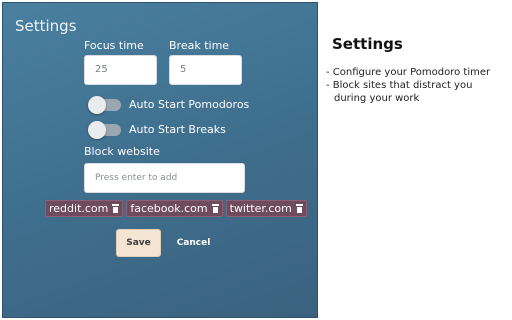 This screenshot has width=512, height=320. Describe the element at coordinates (164, 178) in the screenshot. I see `block-website-input: Press enter to add` at that location.